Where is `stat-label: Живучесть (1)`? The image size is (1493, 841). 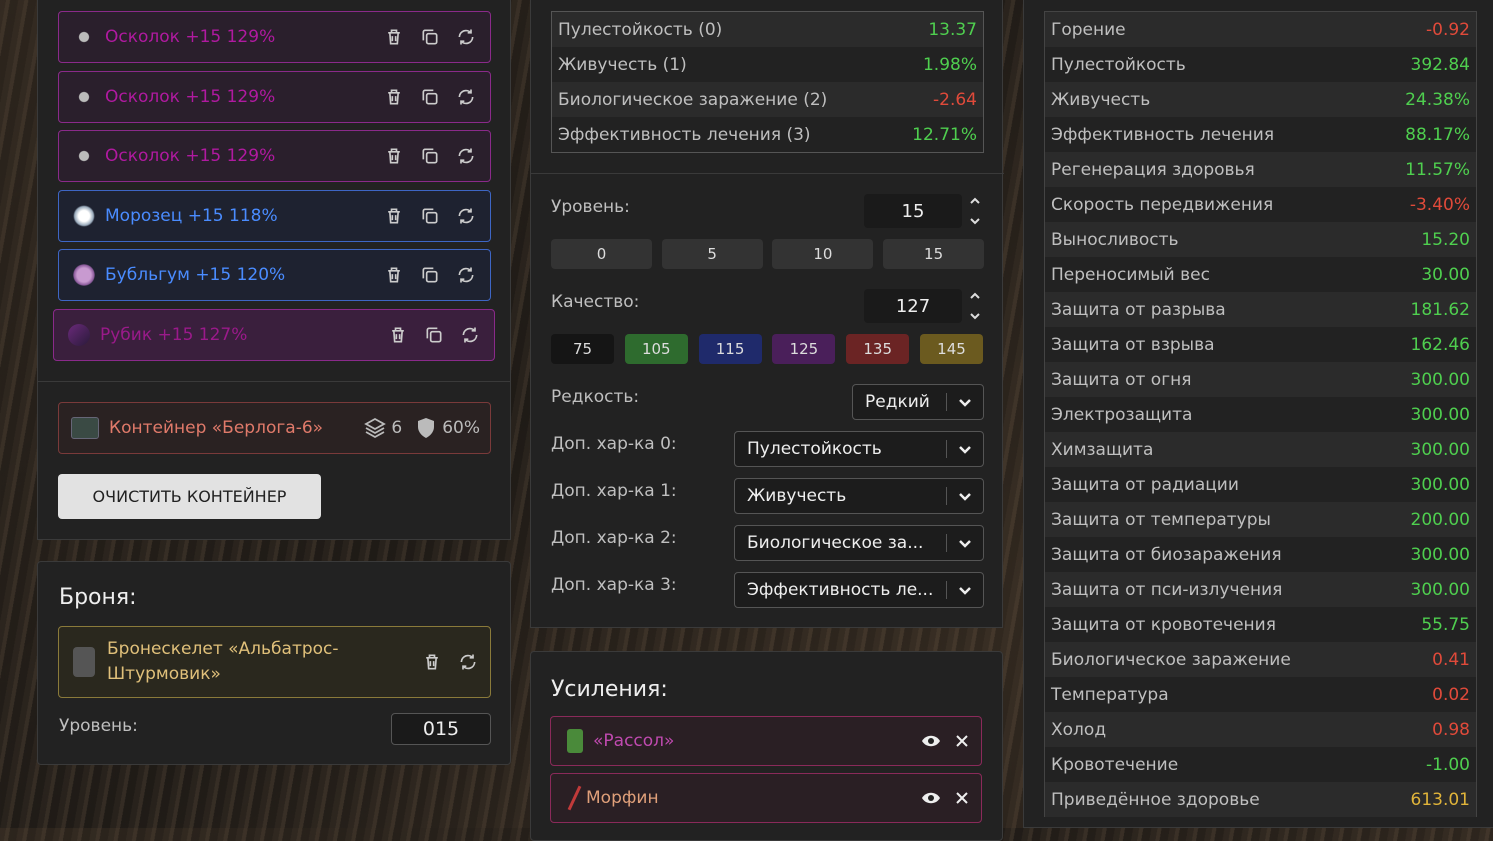
stat-label: Живучесть (1) is located at coordinates (622, 64).